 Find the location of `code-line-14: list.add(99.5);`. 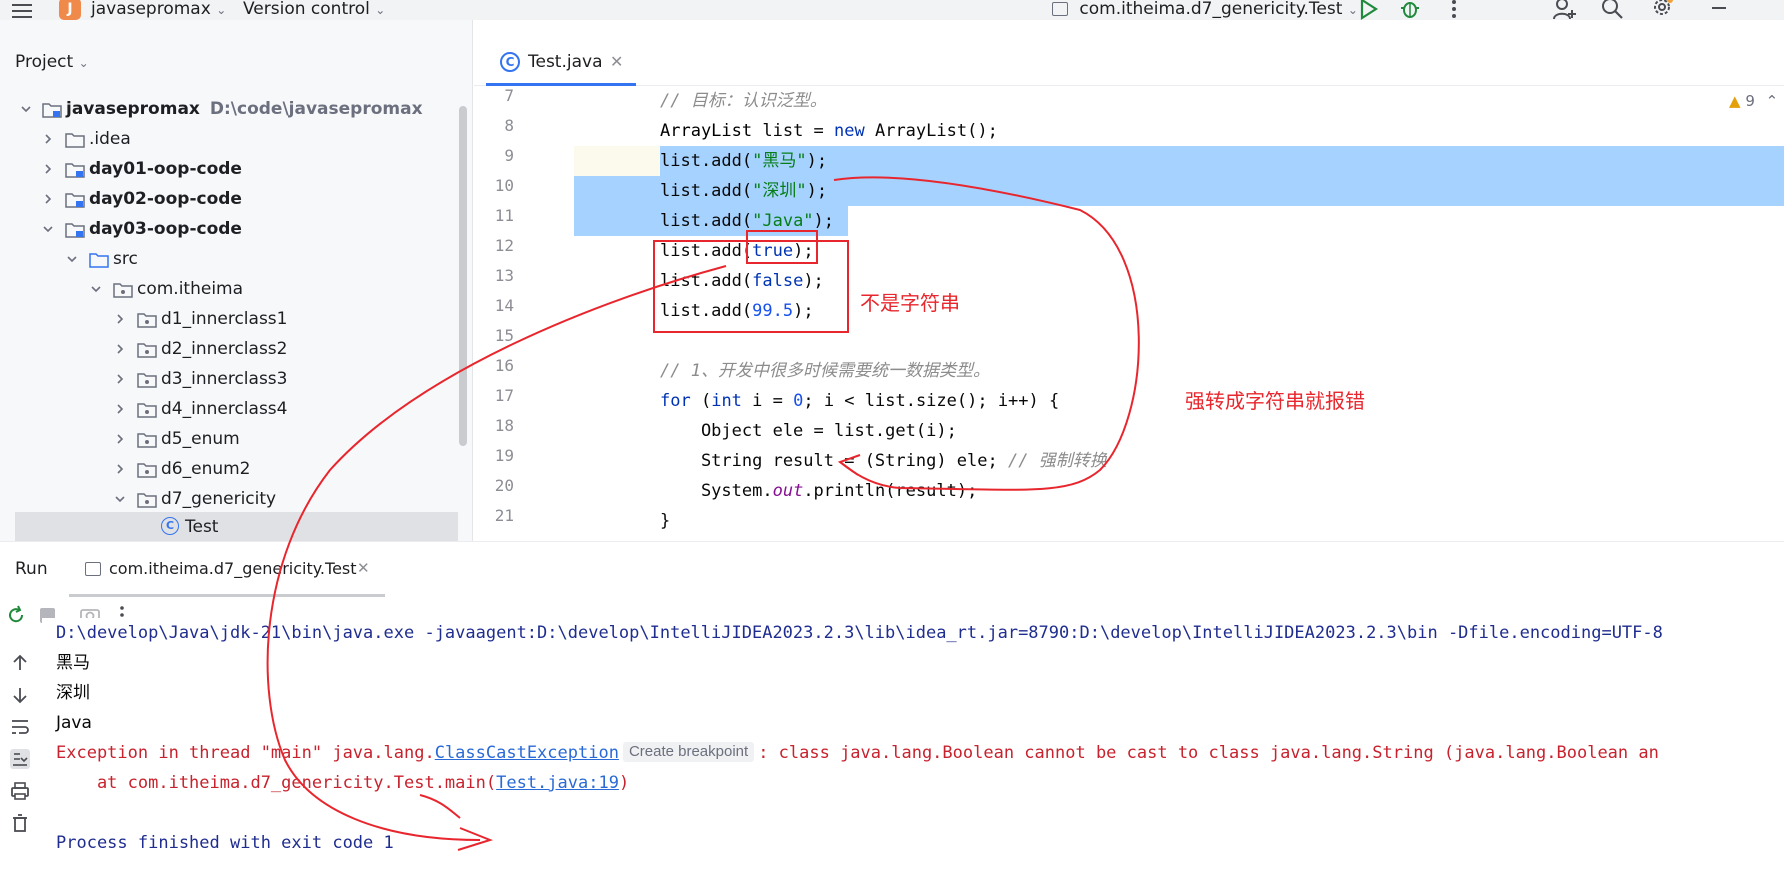

code-line-14: list.add(99.5); is located at coordinates (737, 311).